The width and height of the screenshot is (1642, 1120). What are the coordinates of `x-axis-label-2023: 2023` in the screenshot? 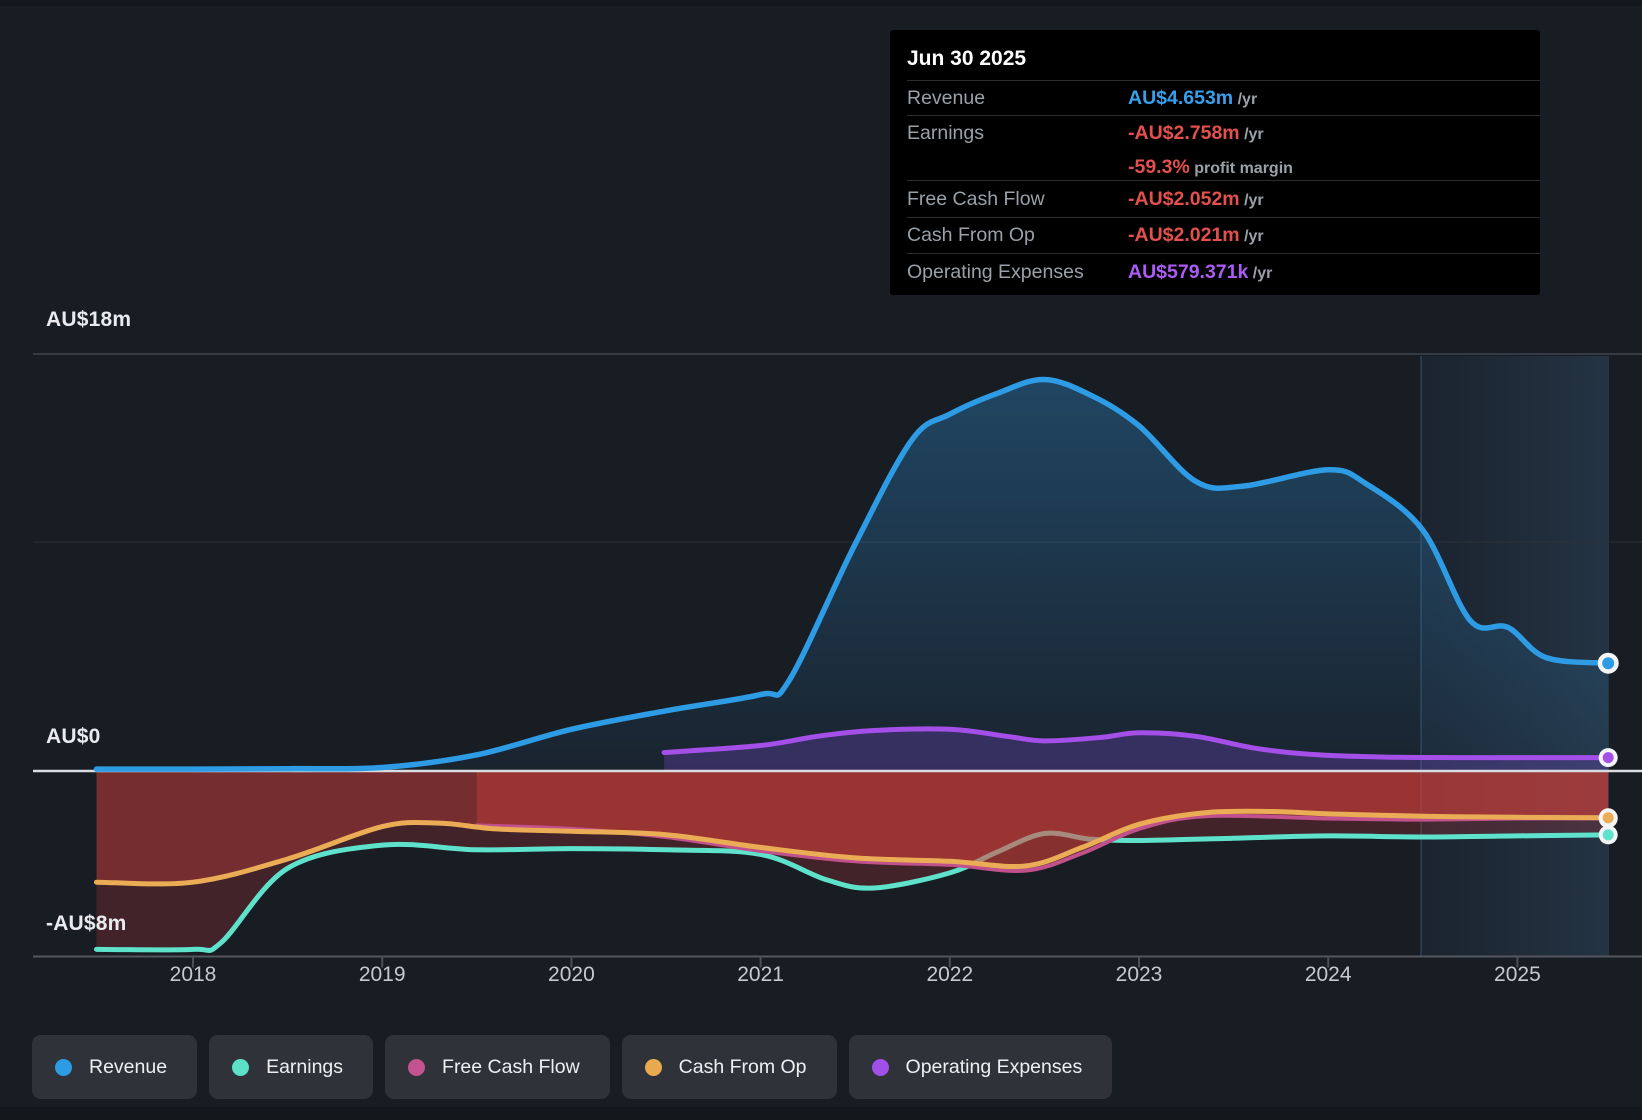 It's located at (1139, 974).